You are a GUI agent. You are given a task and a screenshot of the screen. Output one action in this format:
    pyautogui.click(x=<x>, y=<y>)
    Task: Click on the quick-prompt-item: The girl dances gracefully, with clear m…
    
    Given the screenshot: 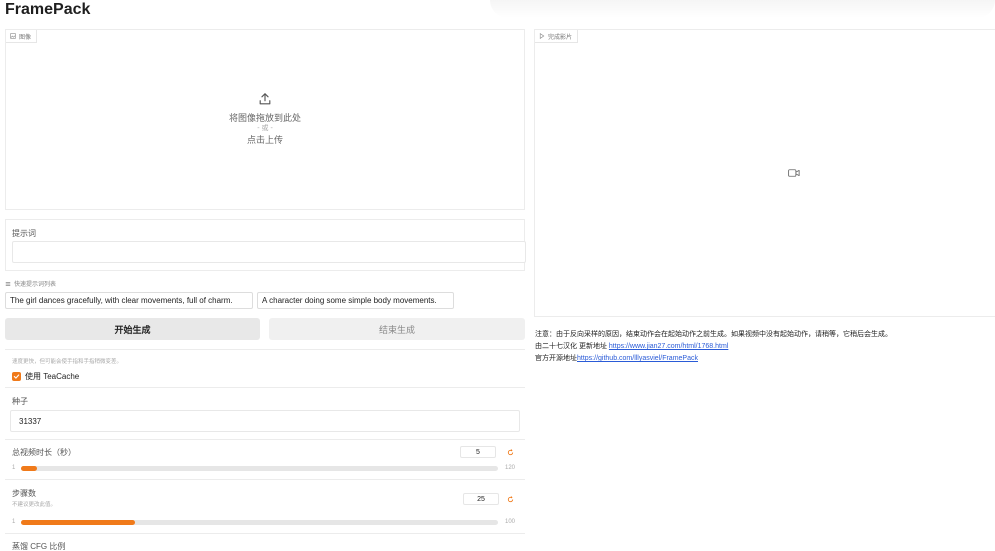 What is the action you would take?
    pyautogui.click(x=129, y=300)
    